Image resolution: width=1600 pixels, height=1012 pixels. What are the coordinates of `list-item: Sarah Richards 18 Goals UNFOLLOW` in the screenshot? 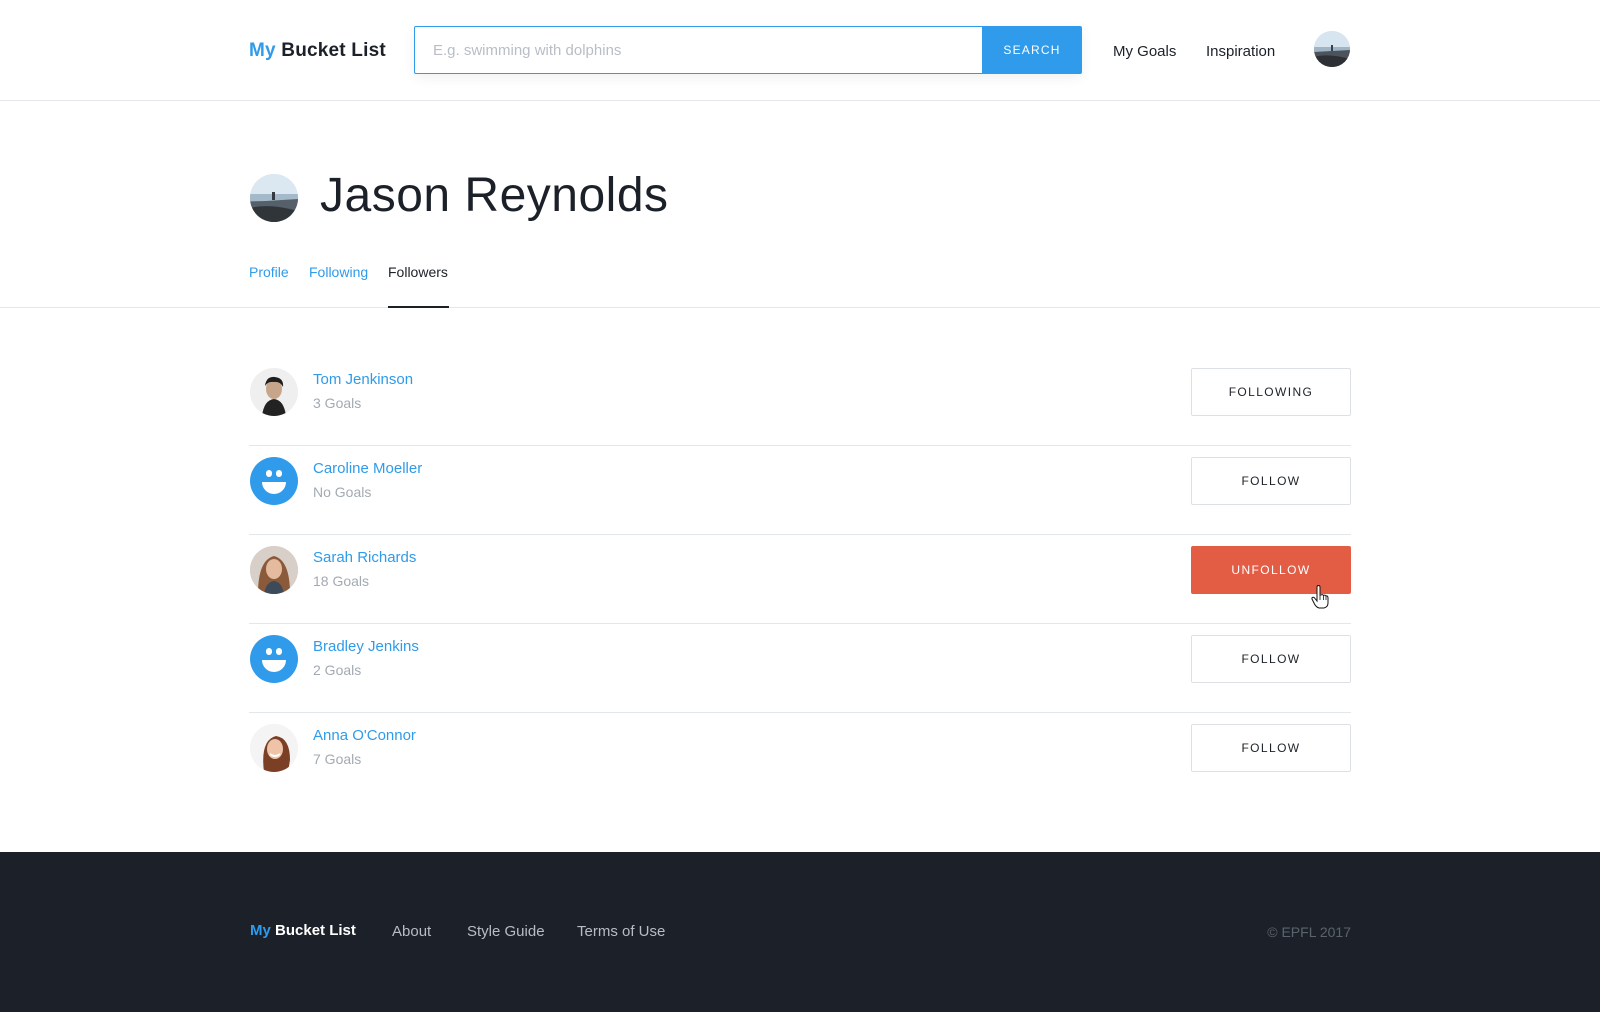 It's located at (800, 579).